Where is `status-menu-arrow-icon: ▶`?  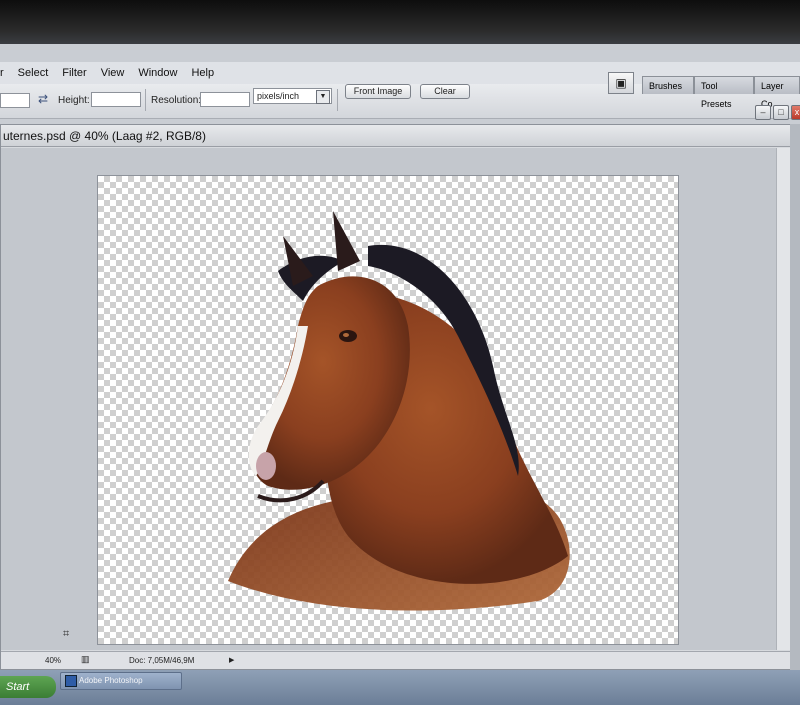
status-menu-arrow-icon: ▶ is located at coordinates (231, 660).